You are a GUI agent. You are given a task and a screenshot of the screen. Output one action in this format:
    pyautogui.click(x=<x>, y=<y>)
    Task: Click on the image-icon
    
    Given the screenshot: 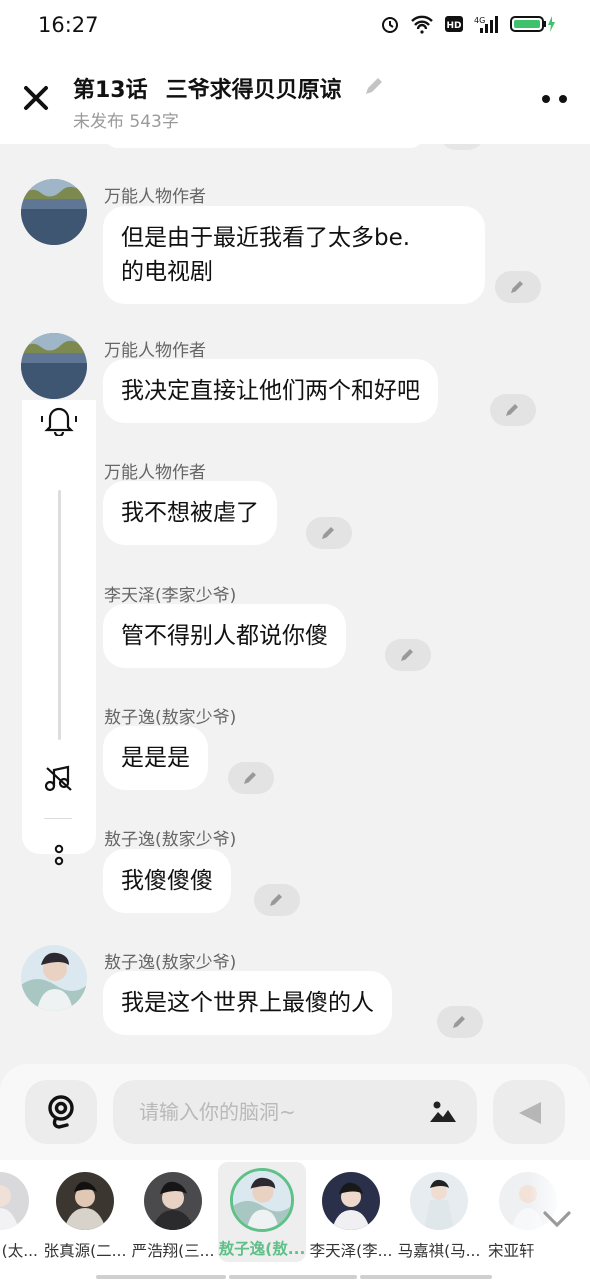 What is the action you would take?
    pyautogui.click(x=443, y=1112)
    